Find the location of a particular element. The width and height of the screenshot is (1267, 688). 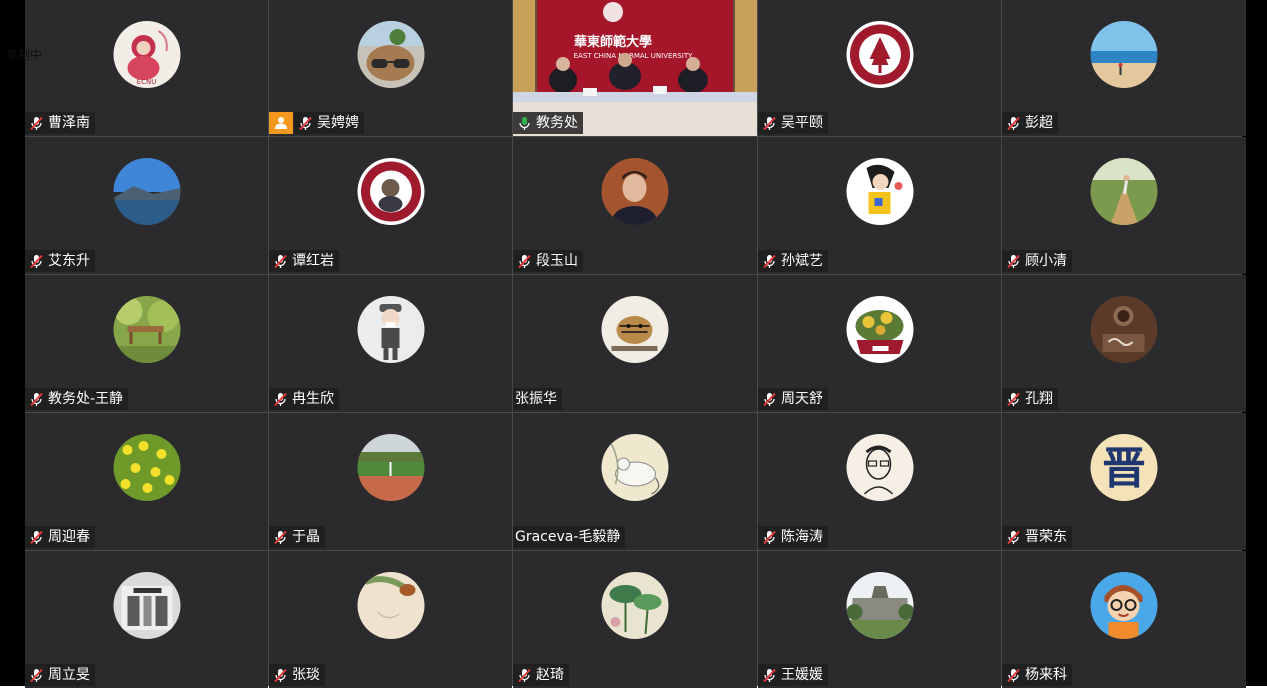

yellow-flowers-avatar is located at coordinates (146, 467).